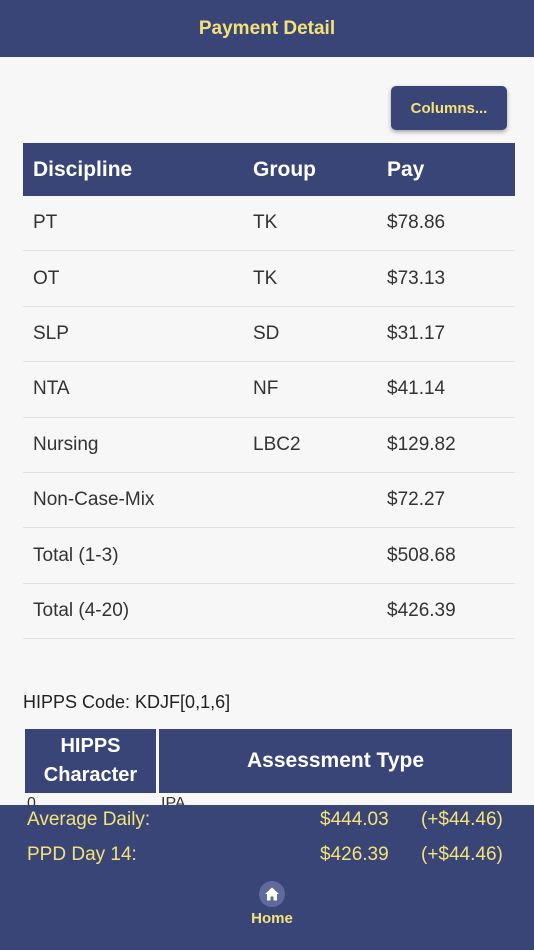  What do you see at coordinates (267, 855) in the screenshot?
I see `ppd-day14-row: PPD Day 14: $426.39 (+$44.46)` at bounding box center [267, 855].